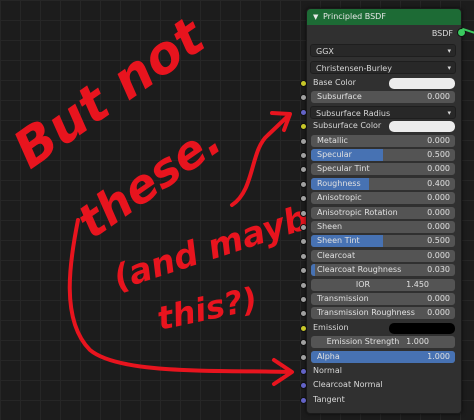 This screenshot has height=420, width=474. What do you see at coordinates (383, 256) in the screenshot?
I see `input-field: Clearcoat 0.000` at bounding box center [383, 256].